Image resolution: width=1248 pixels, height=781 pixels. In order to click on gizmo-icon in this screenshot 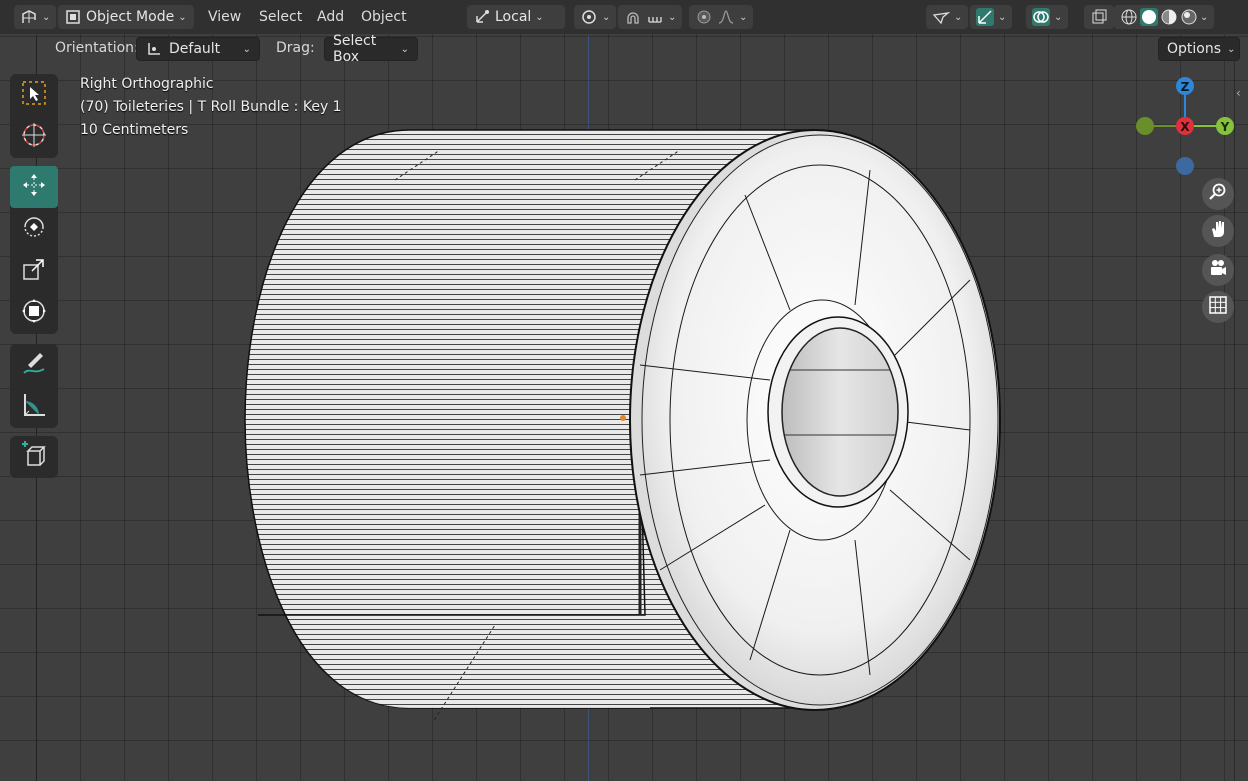, I will do `click(985, 17)`.